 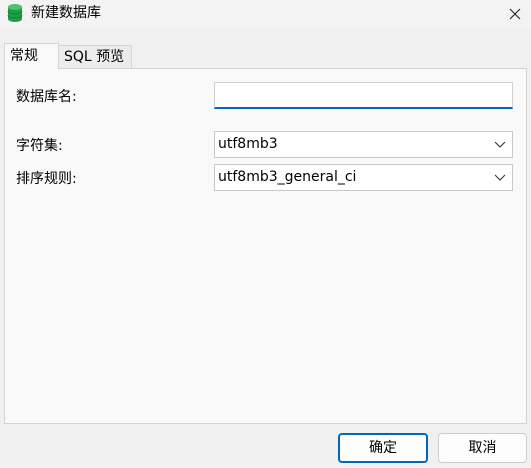 I want to click on db-name-label: 数据库名:, so click(x=46, y=97).